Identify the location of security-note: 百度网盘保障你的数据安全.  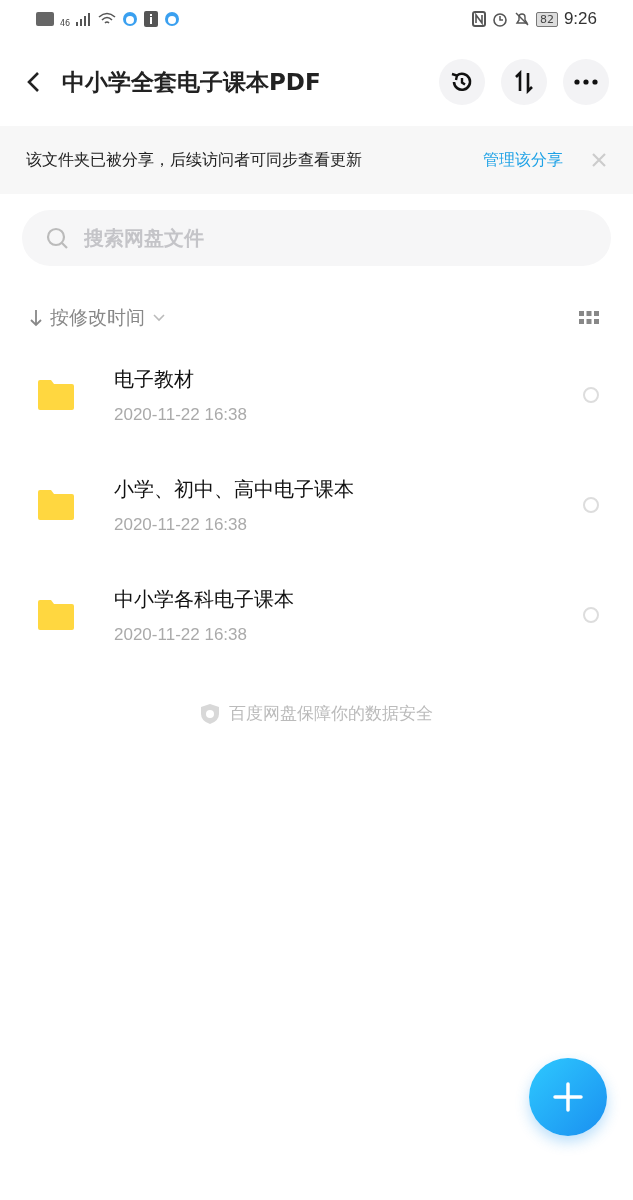
(330, 713).